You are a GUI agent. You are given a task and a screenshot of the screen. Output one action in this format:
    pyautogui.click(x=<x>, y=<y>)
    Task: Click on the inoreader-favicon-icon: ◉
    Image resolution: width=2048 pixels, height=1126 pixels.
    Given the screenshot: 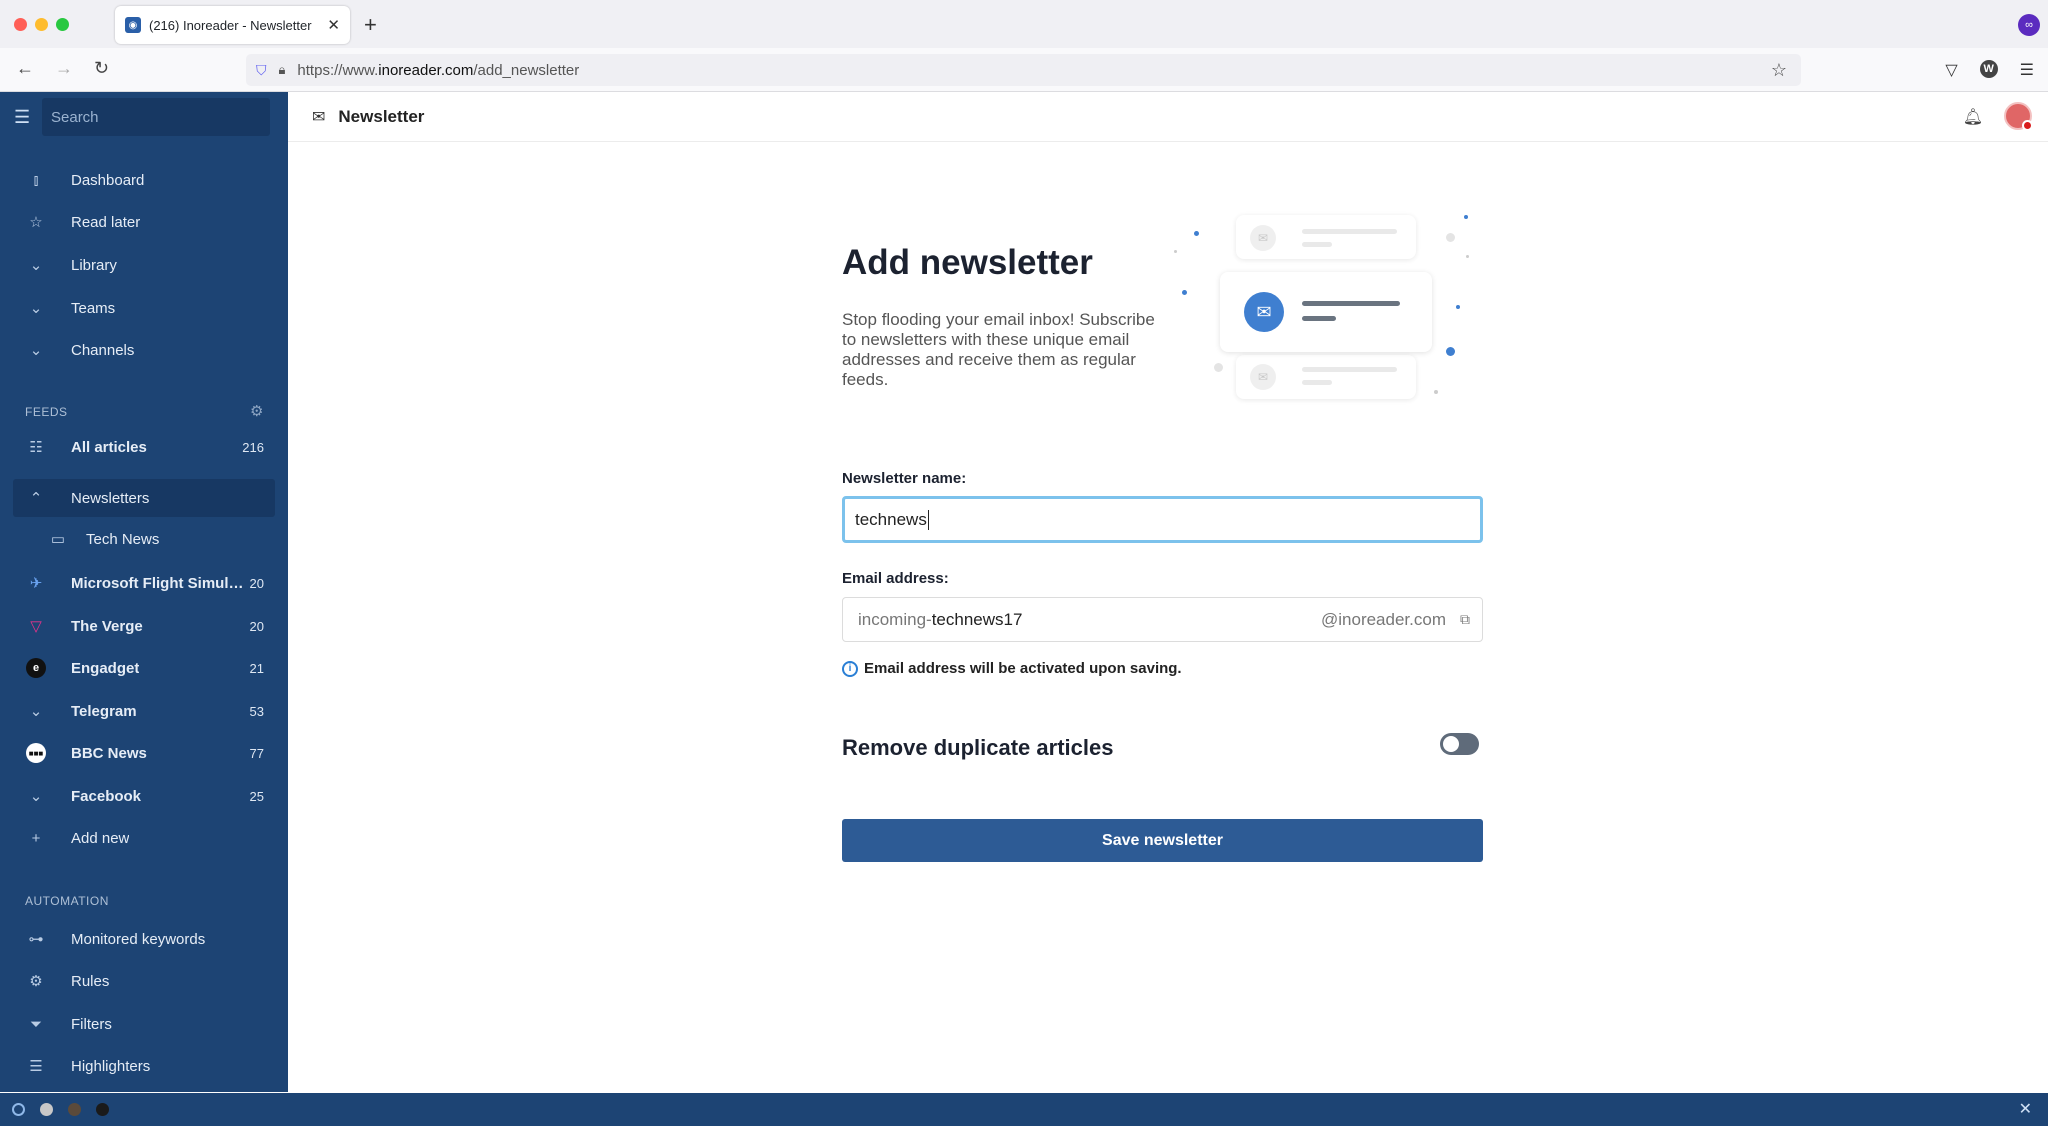 What is the action you would take?
    pyautogui.click(x=133, y=25)
    